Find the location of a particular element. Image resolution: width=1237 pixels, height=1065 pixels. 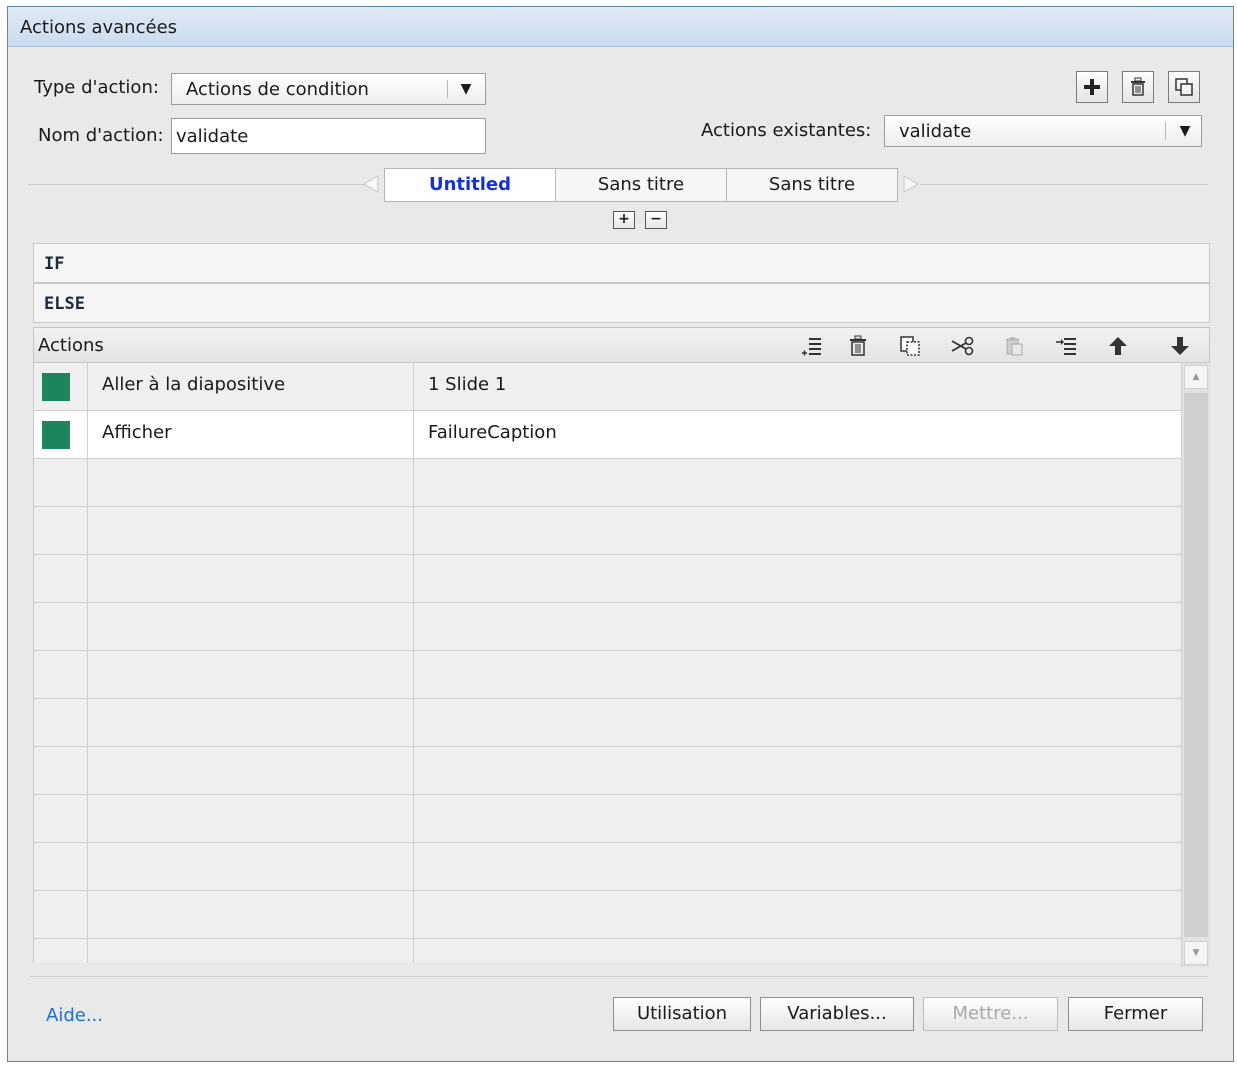

duplicate-icon is located at coordinates (1184, 87).